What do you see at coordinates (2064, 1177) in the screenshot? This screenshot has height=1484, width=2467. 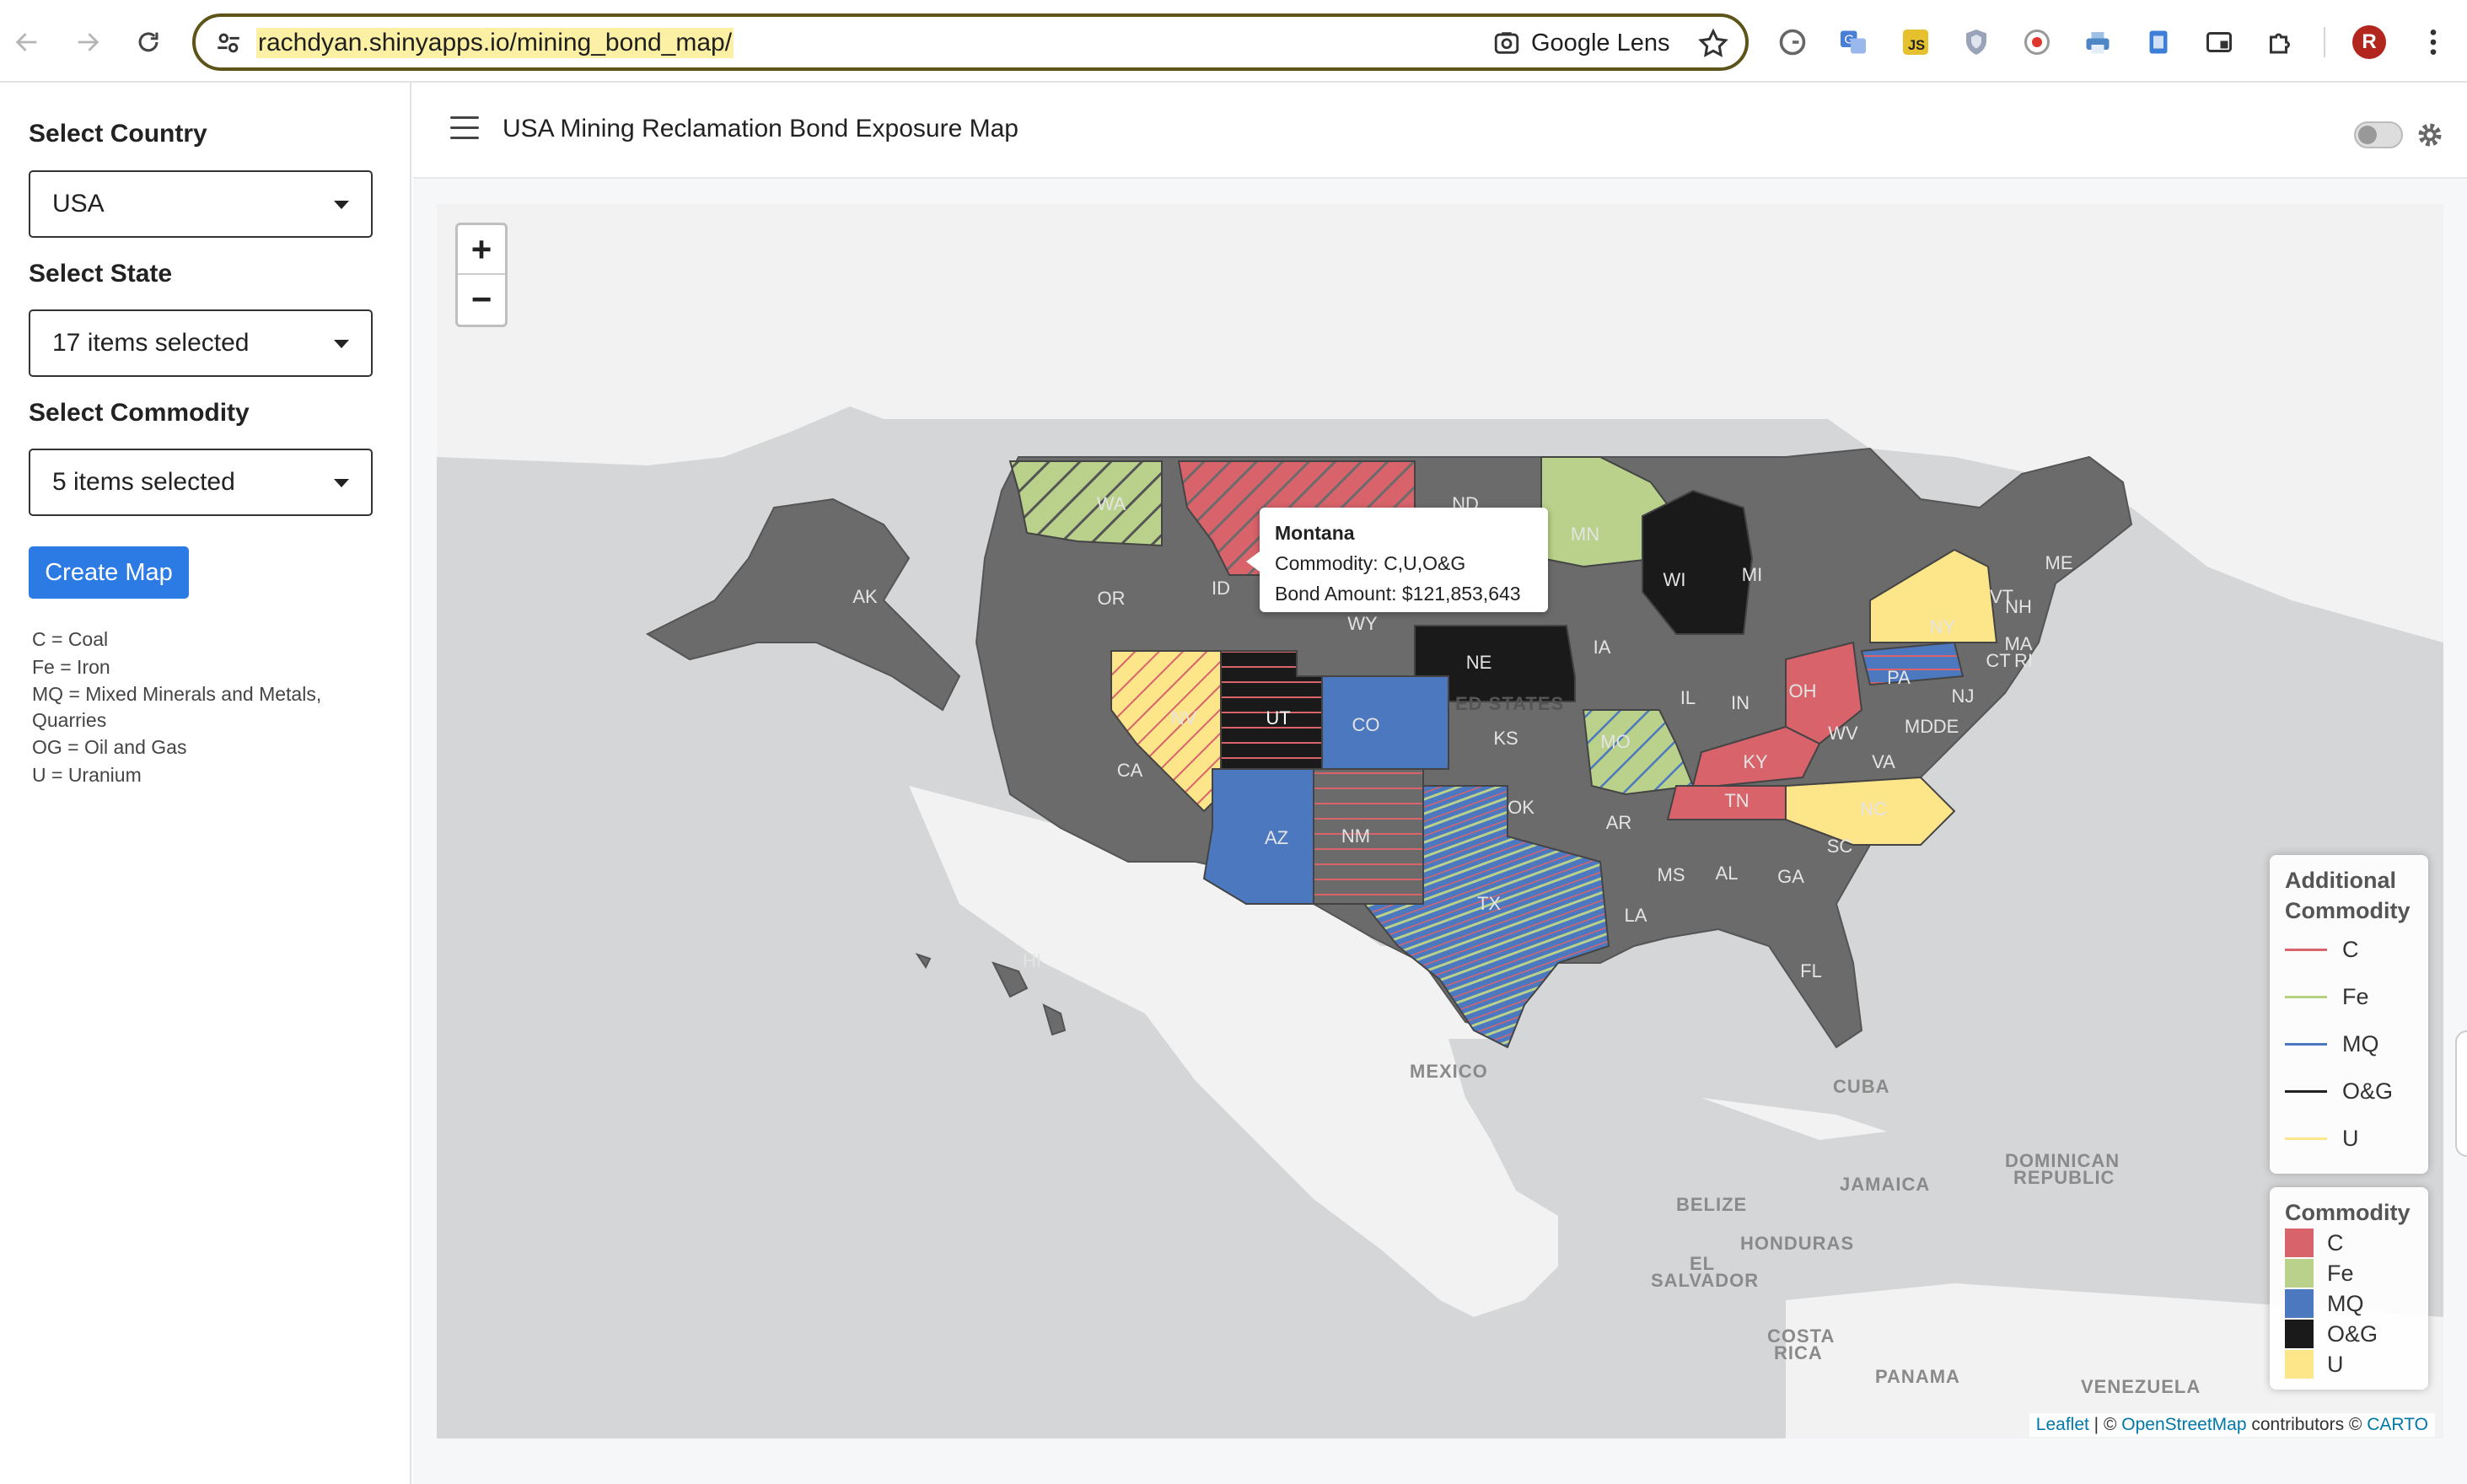 I see `place-label: REPUBLIC` at bounding box center [2064, 1177].